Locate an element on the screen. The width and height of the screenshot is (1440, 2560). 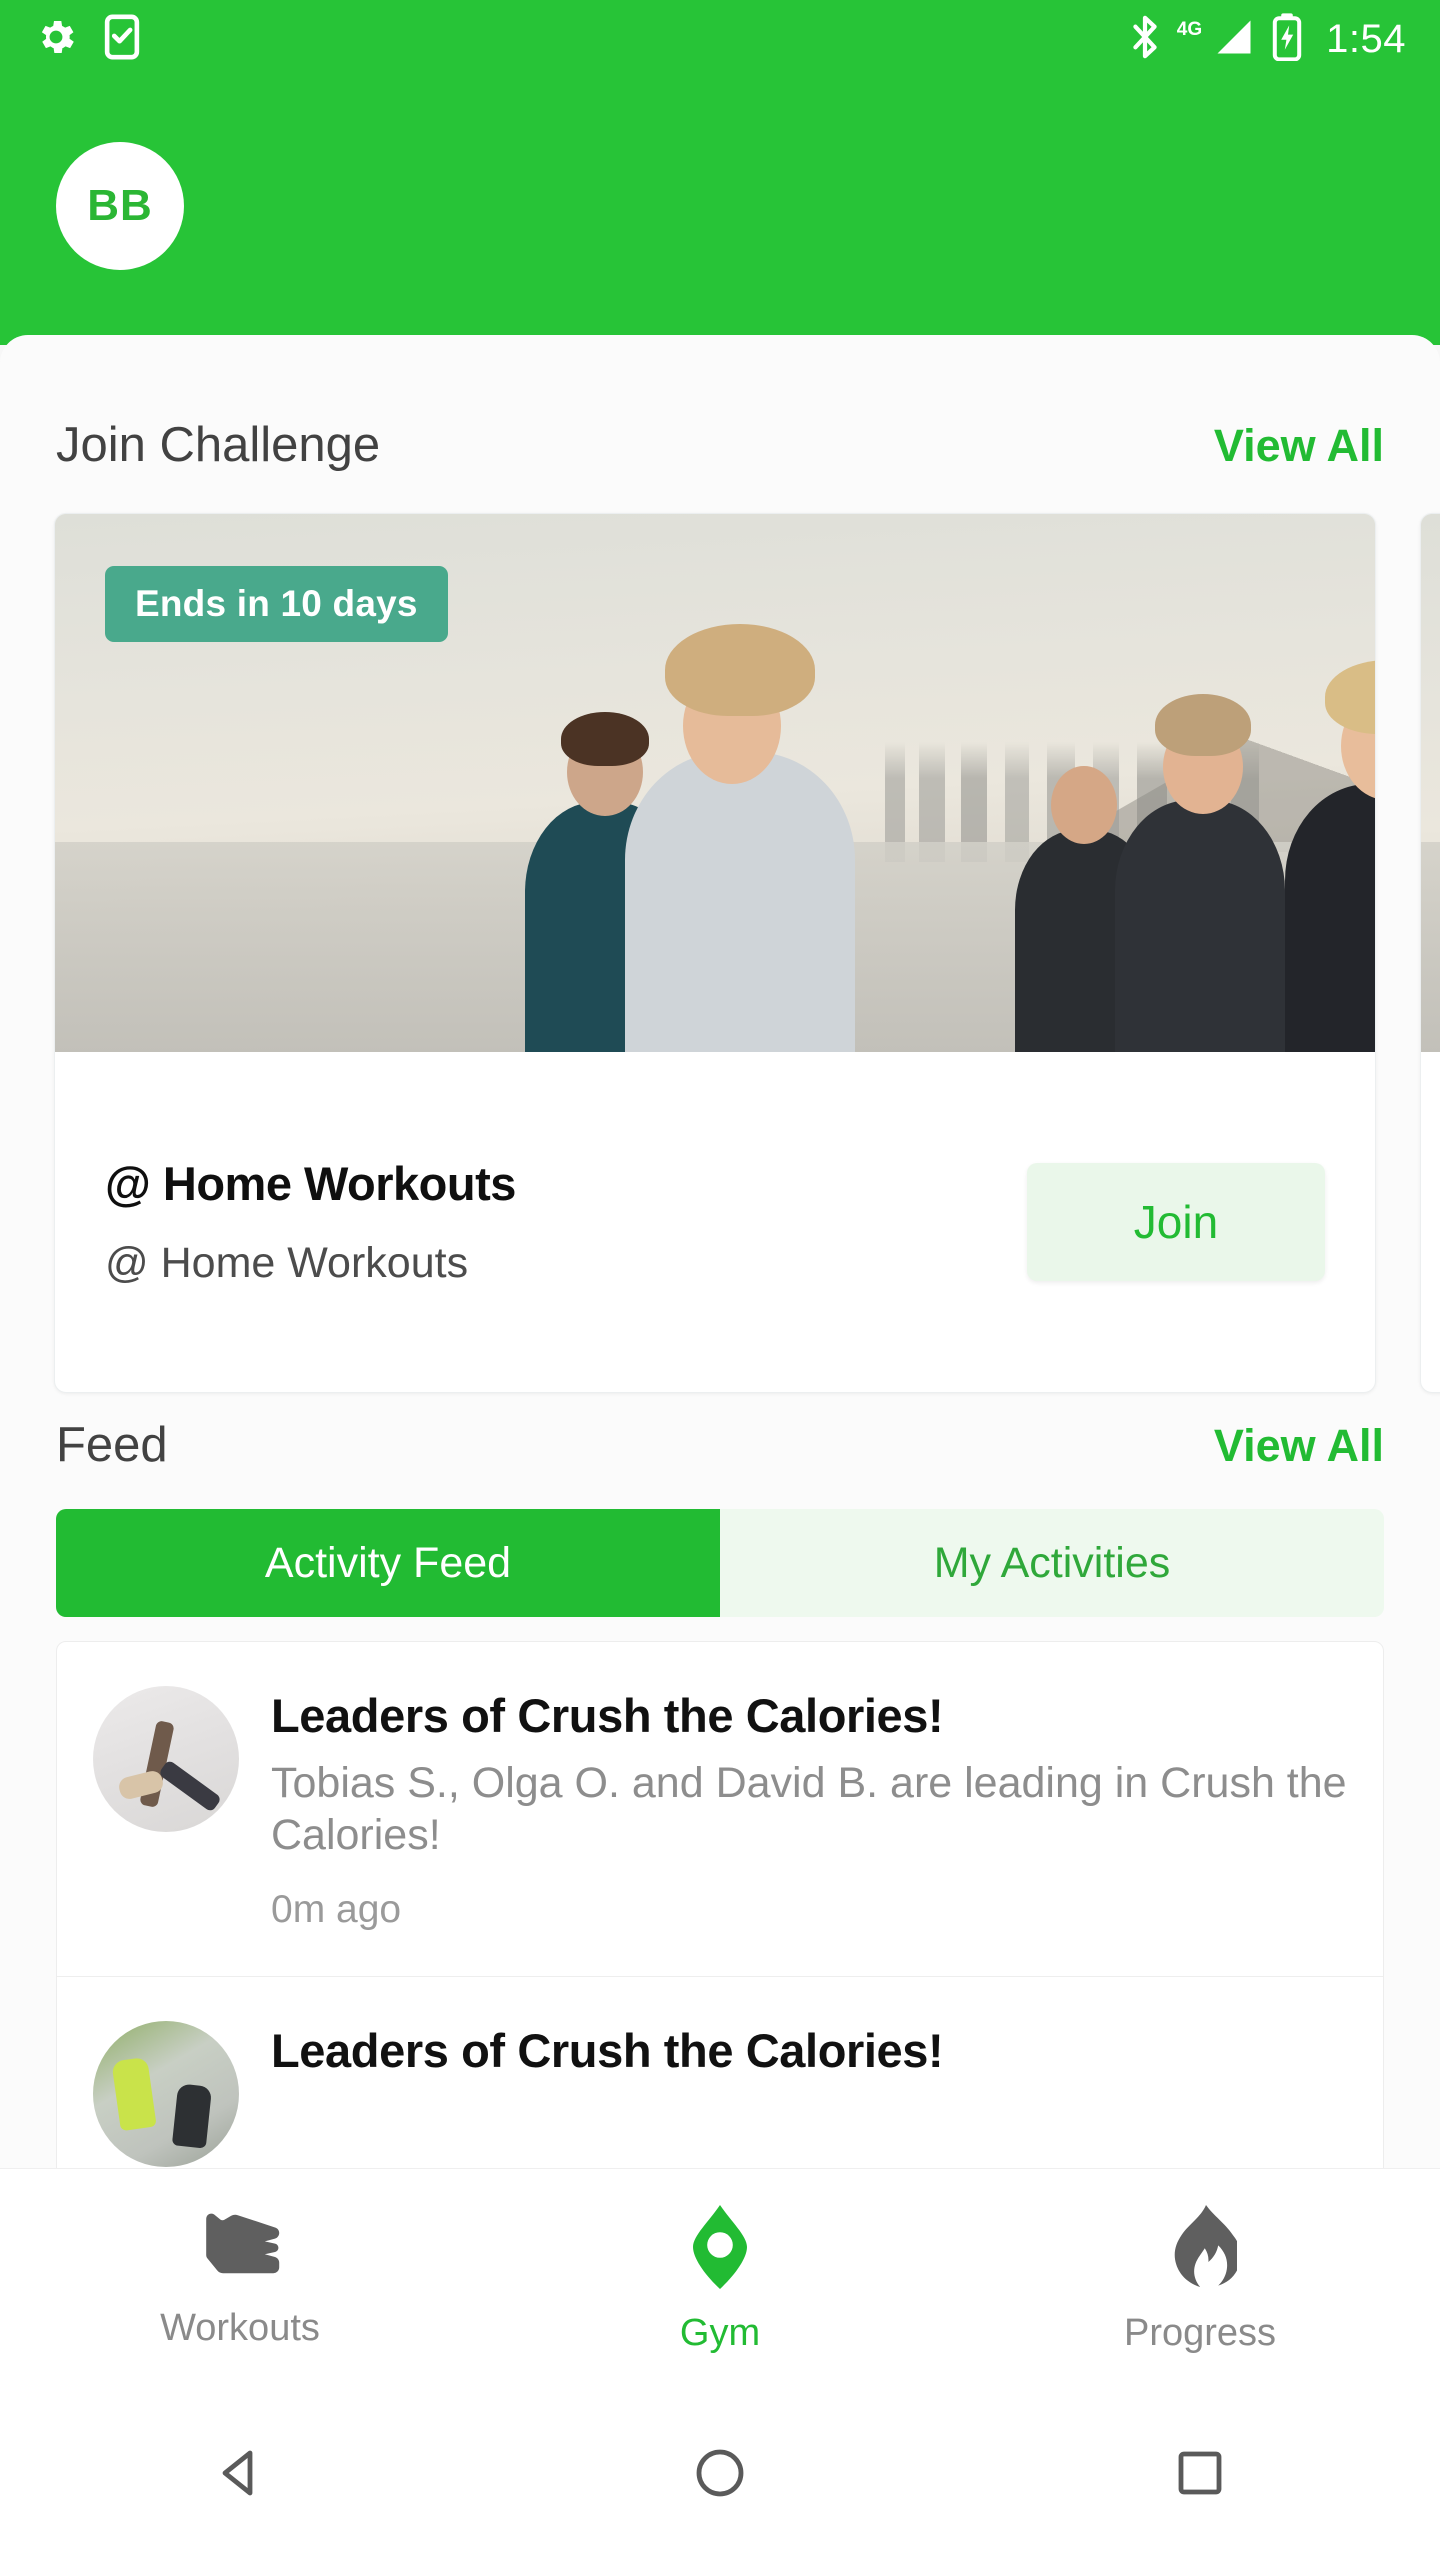
feed-section-header: Feed View All is located at coordinates (720, 1445).